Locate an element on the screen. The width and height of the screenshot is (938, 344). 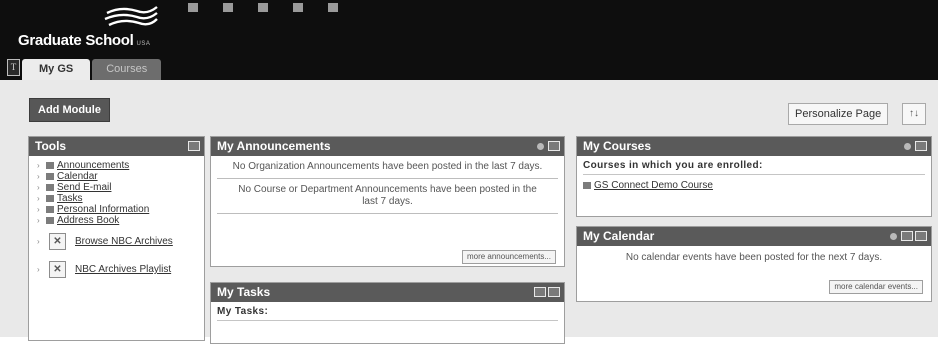
course-link-label: GS Connect Demo Course is located at coordinates (653, 185).